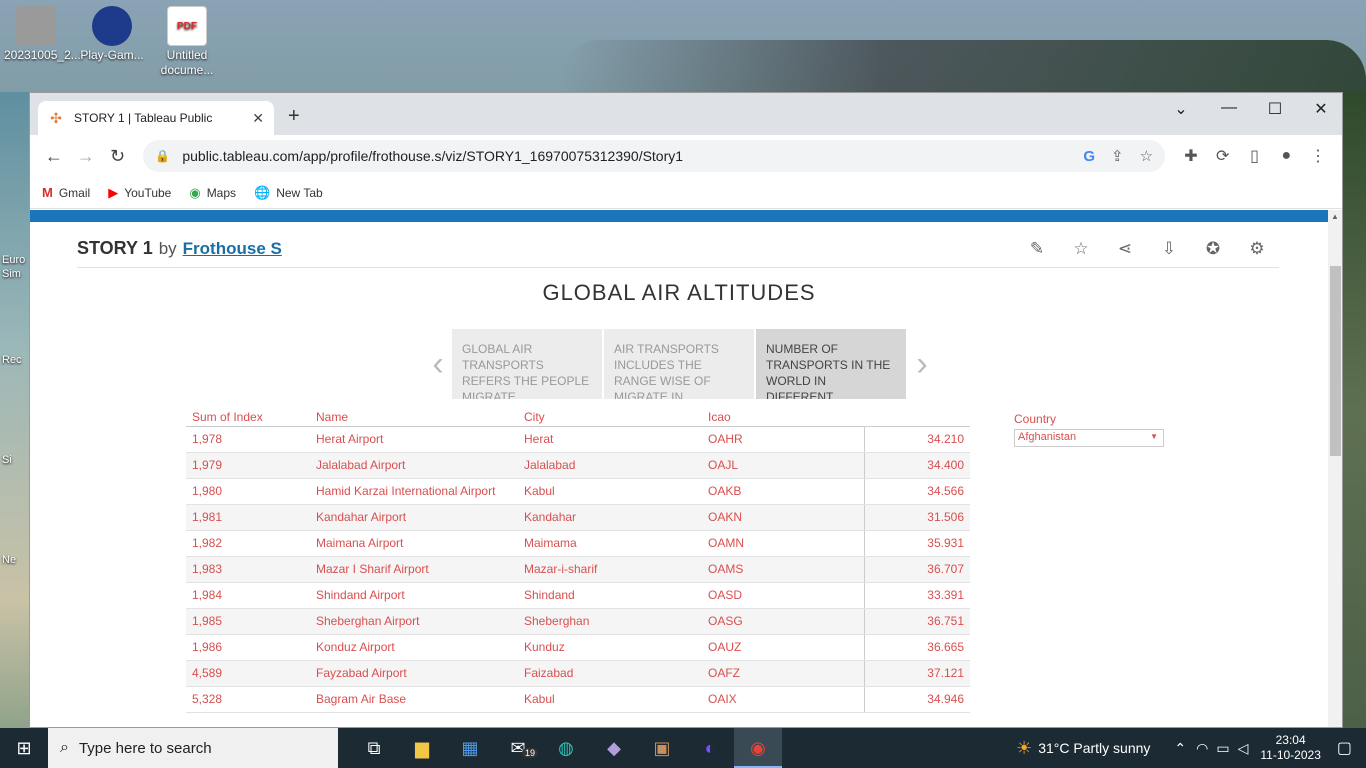  What do you see at coordinates (193, 748) in the screenshot?
I see `taskbar-search: ⌕ Type here to search` at bounding box center [193, 748].